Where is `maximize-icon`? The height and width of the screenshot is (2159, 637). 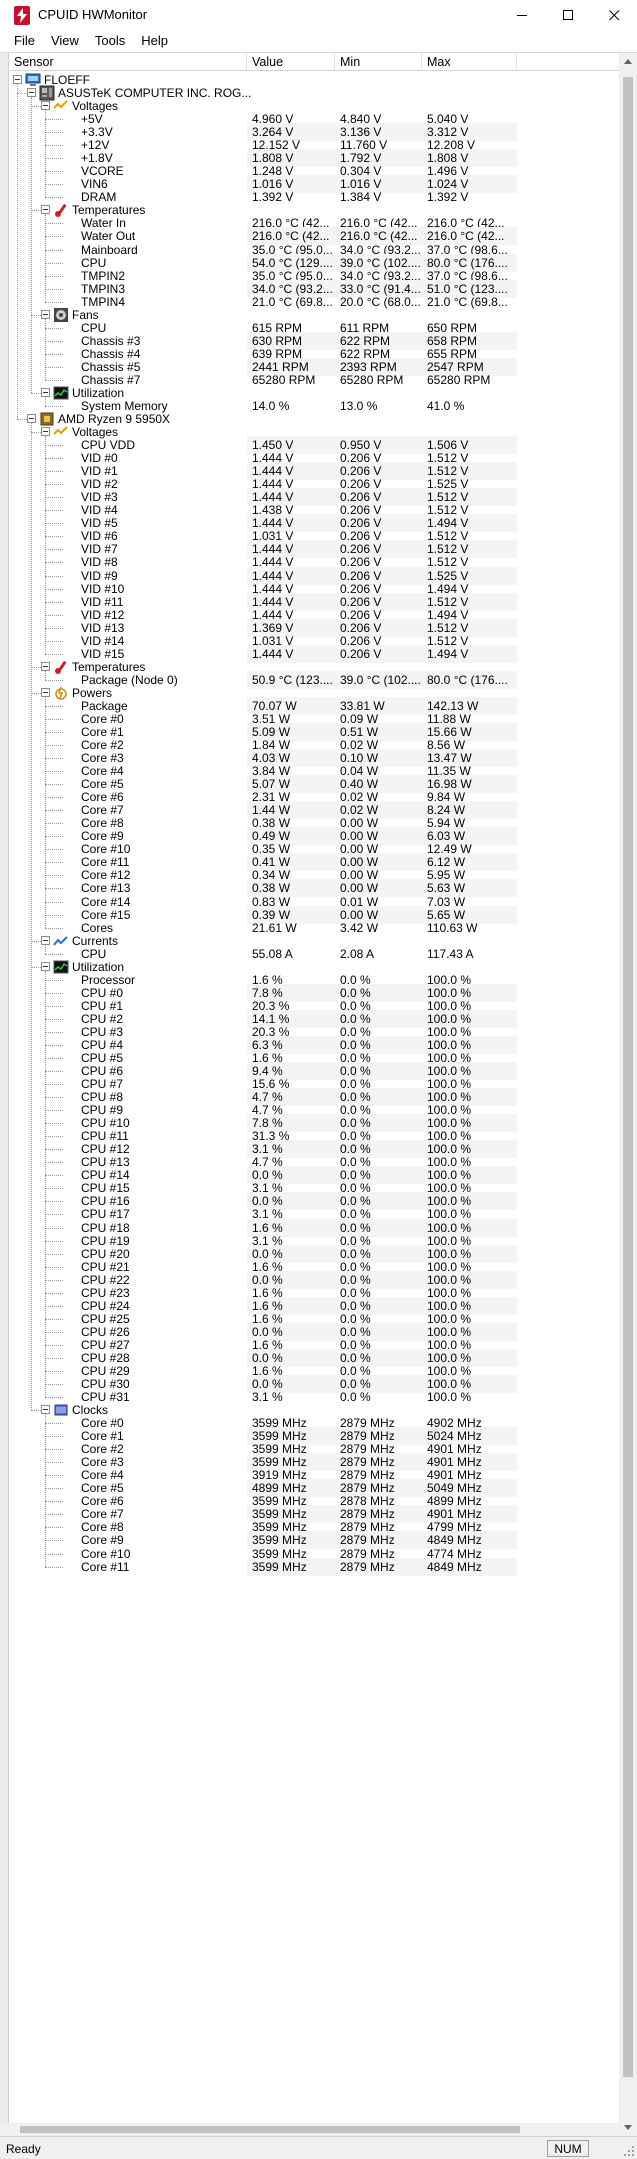 maximize-icon is located at coordinates (567, 14).